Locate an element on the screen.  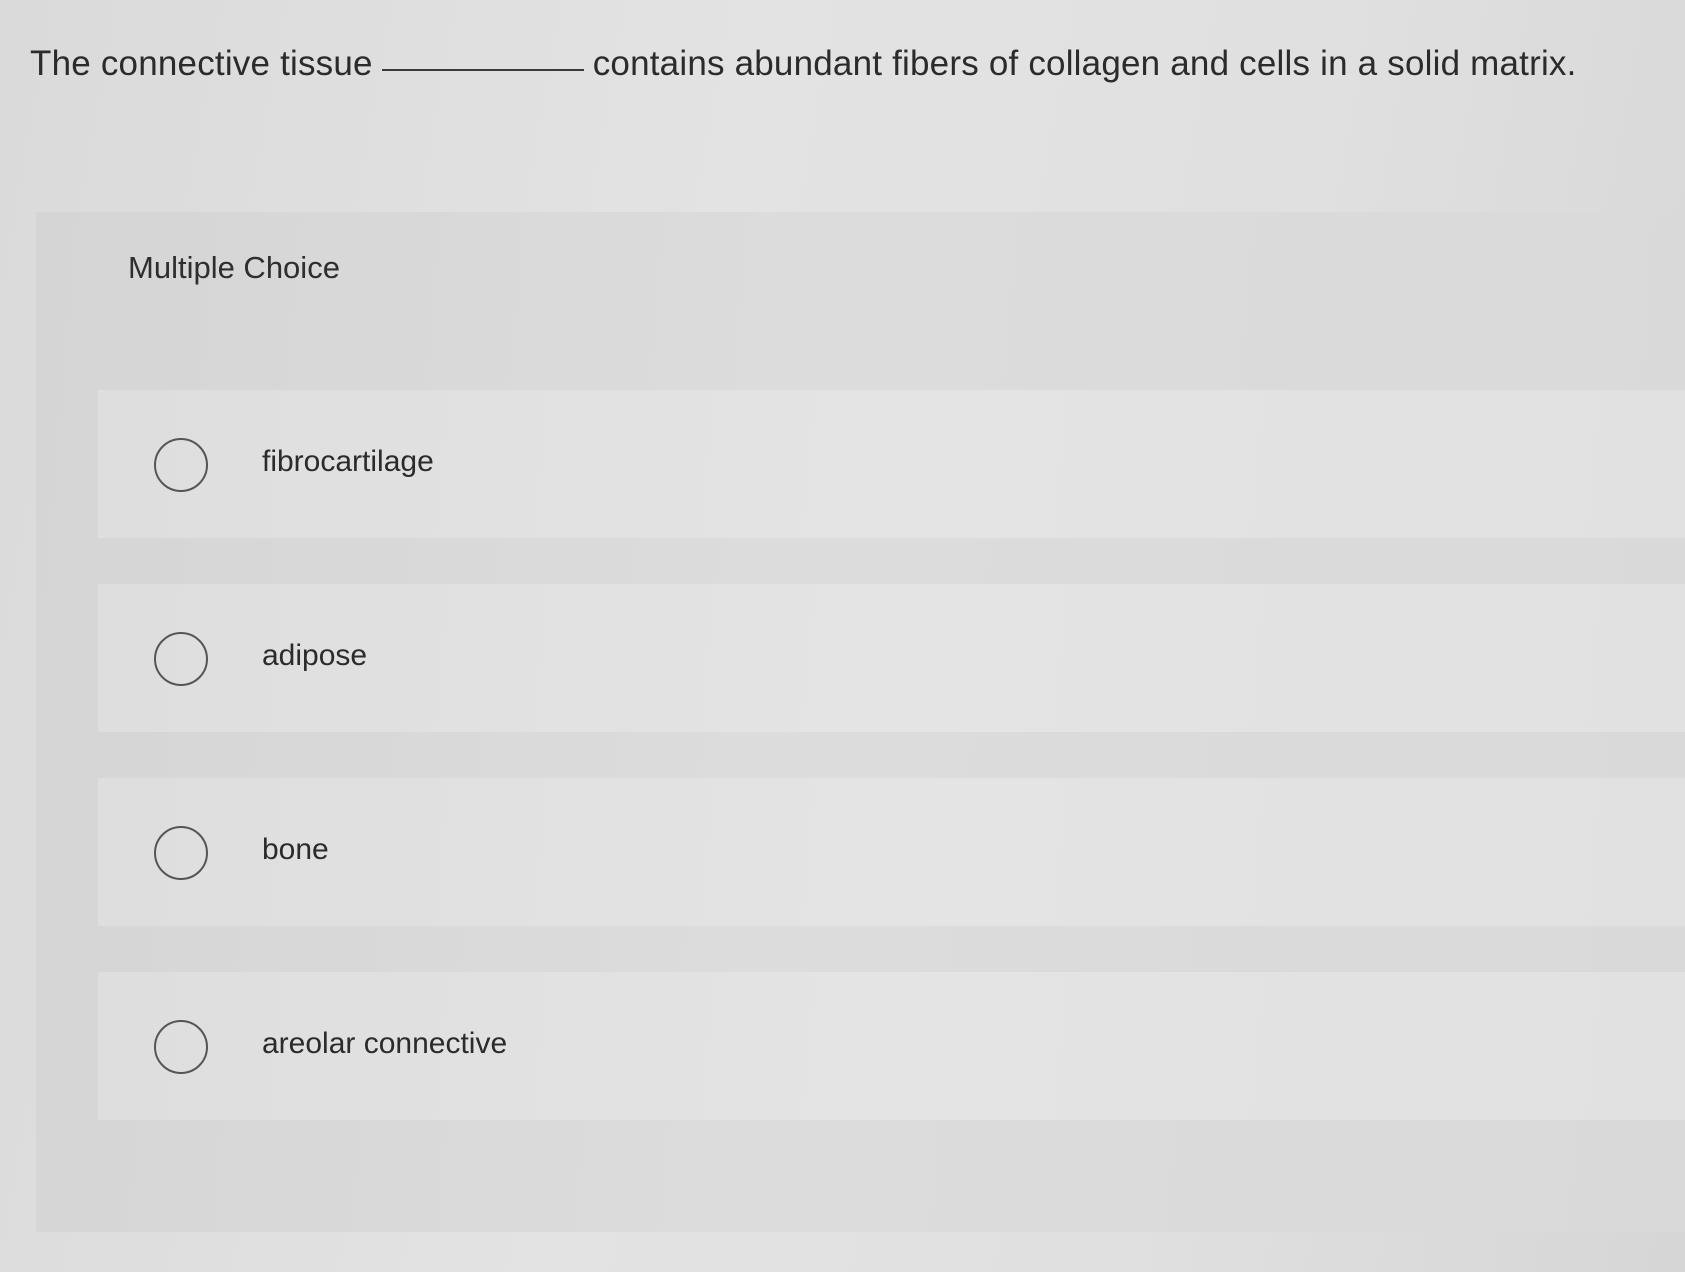
option-adipose: adipose is located at coordinates (891, 658).